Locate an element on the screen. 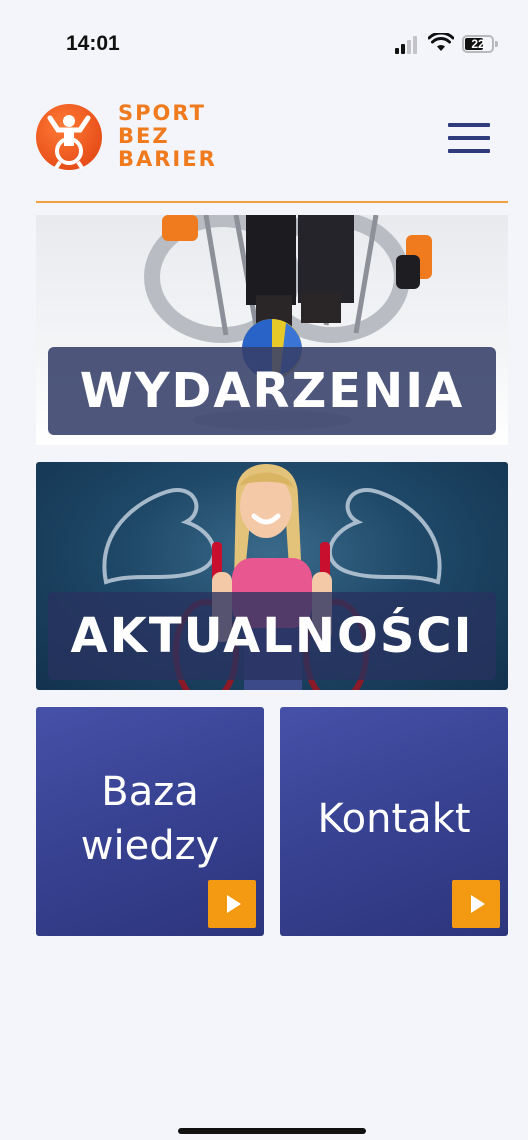 The height and width of the screenshot is (1140, 528). battery-icon: 22 is located at coordinates (478, 44).